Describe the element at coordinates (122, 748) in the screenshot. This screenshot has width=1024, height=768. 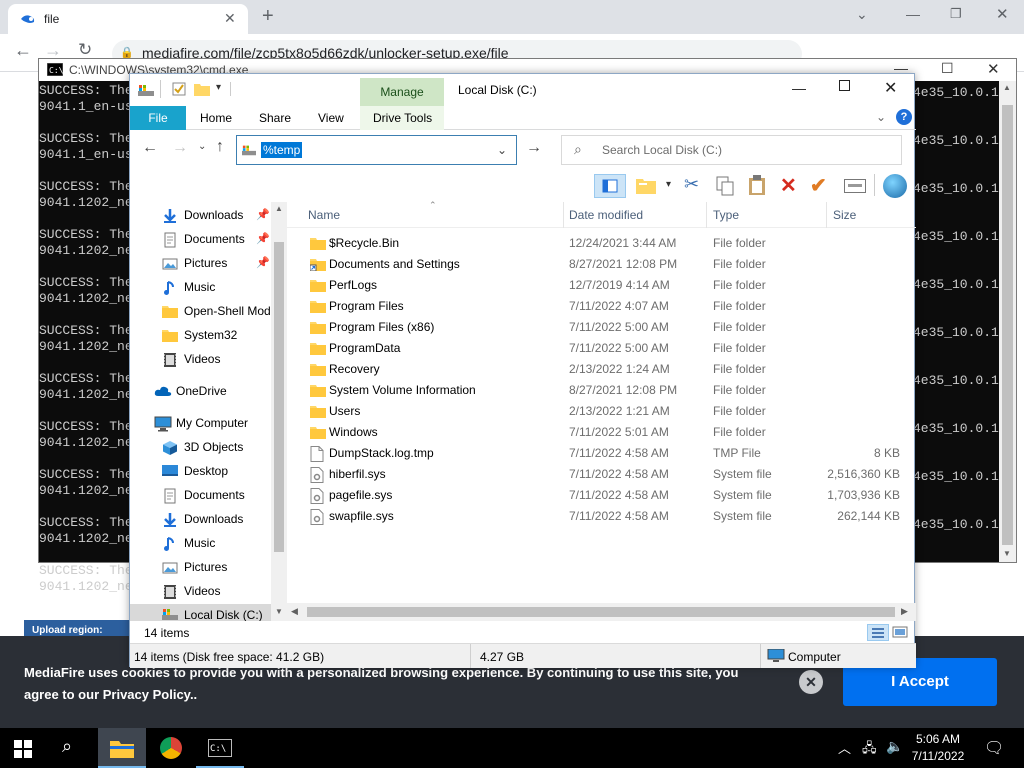
I see `taskbar-file-explorer` at that location.